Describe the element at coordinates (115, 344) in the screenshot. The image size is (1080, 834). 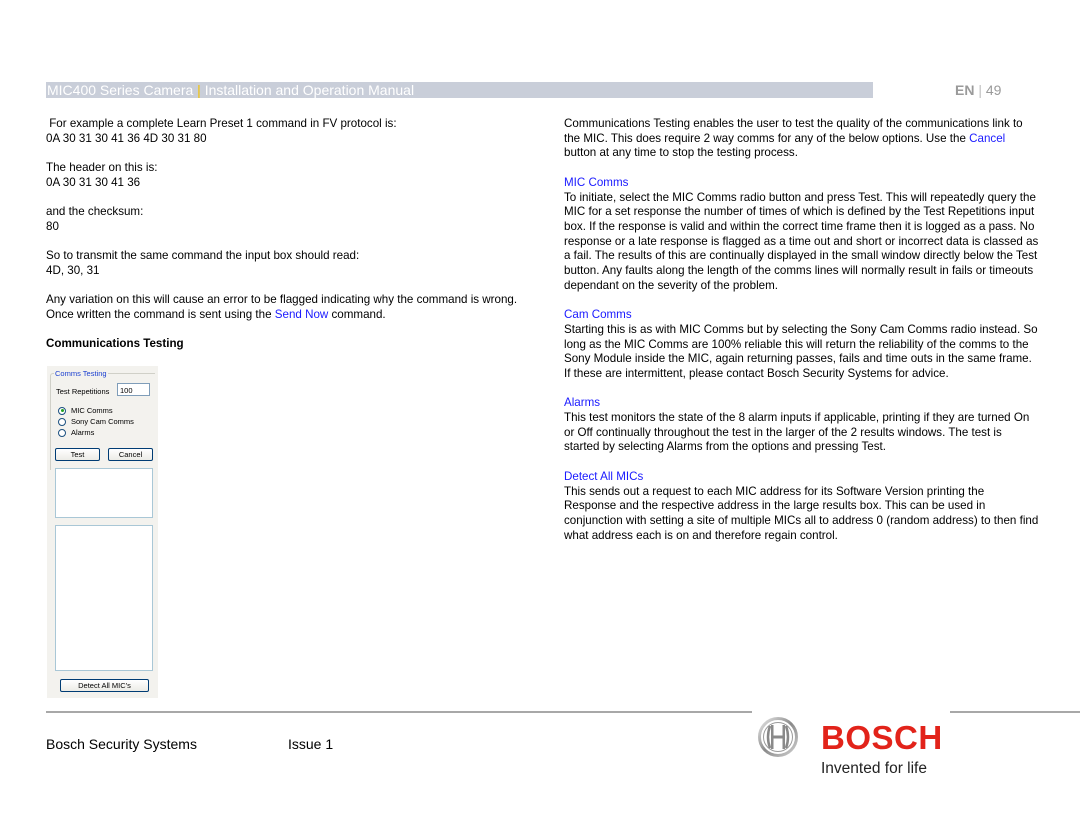
I see `section-heading: Communications Testing` at that location.